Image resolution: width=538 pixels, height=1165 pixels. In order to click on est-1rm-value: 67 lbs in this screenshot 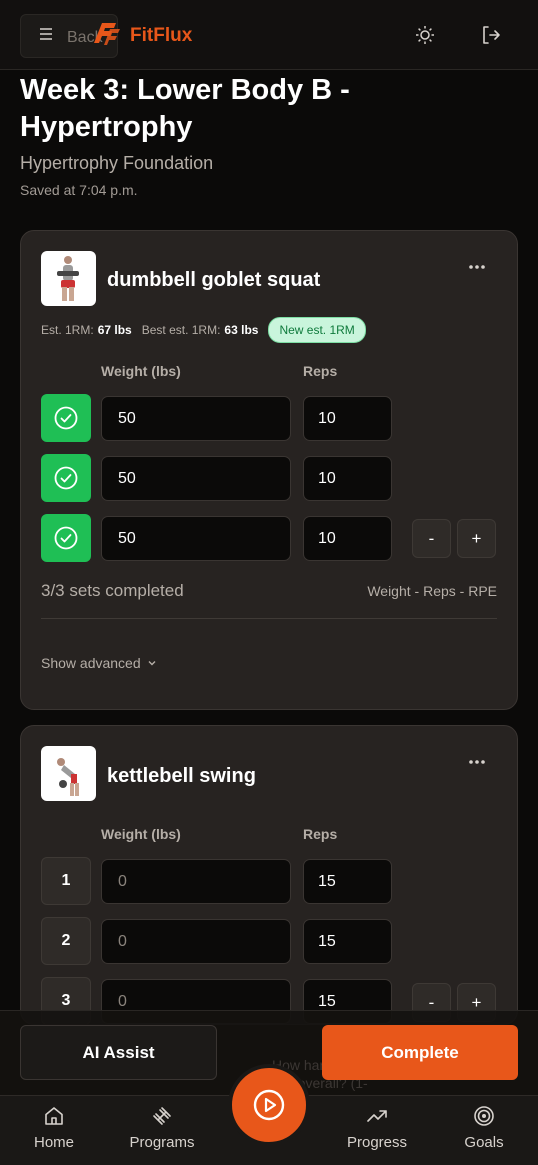, I will do `click(114, 330)`.